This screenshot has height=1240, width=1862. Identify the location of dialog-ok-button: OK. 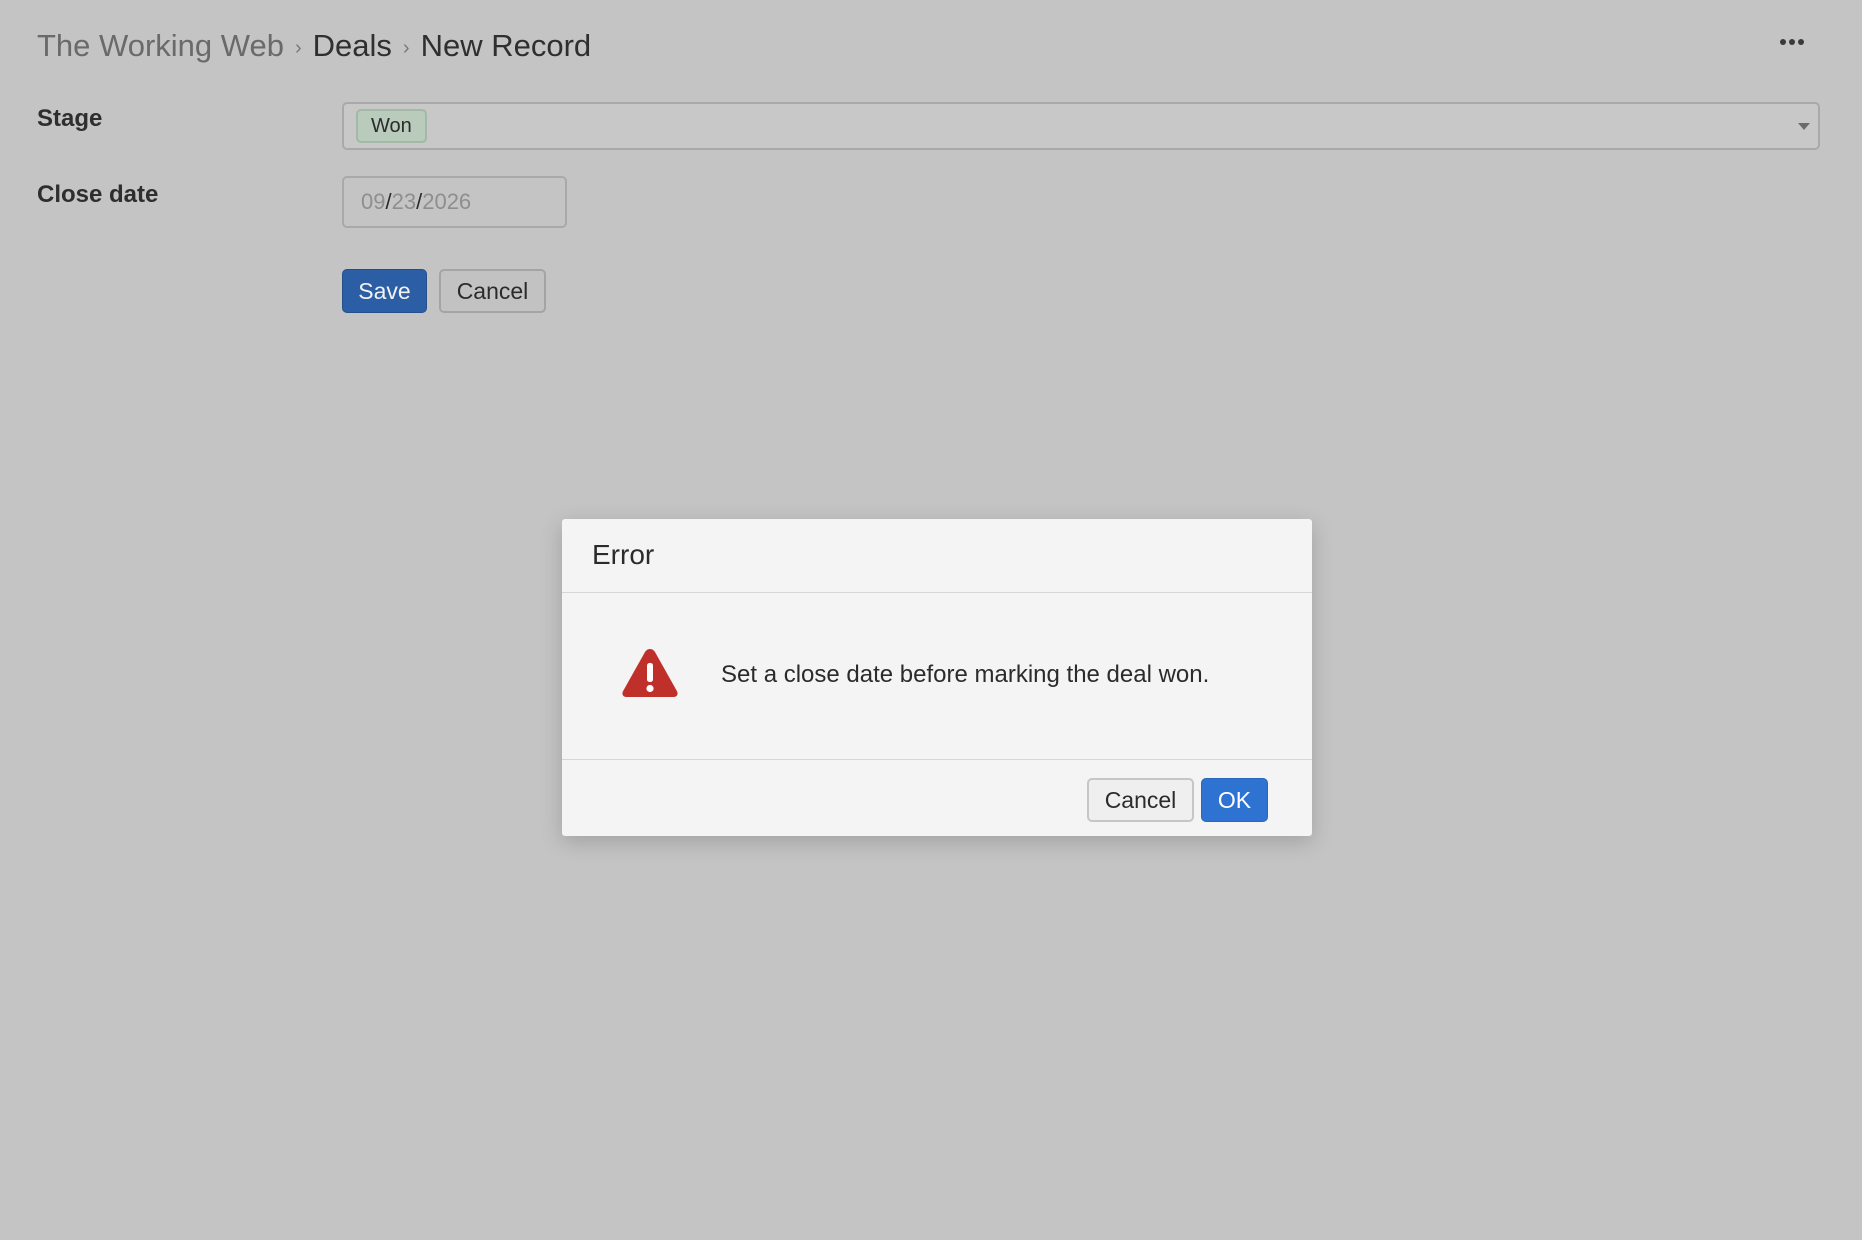
(1234, 800).